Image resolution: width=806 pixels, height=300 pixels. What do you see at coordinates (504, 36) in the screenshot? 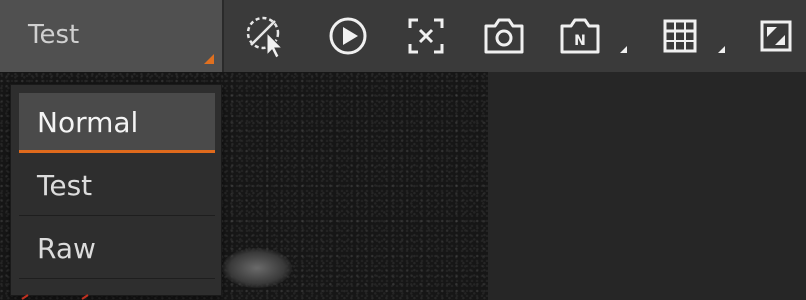
I see `camera-icon` at bounding box center [504, 36].